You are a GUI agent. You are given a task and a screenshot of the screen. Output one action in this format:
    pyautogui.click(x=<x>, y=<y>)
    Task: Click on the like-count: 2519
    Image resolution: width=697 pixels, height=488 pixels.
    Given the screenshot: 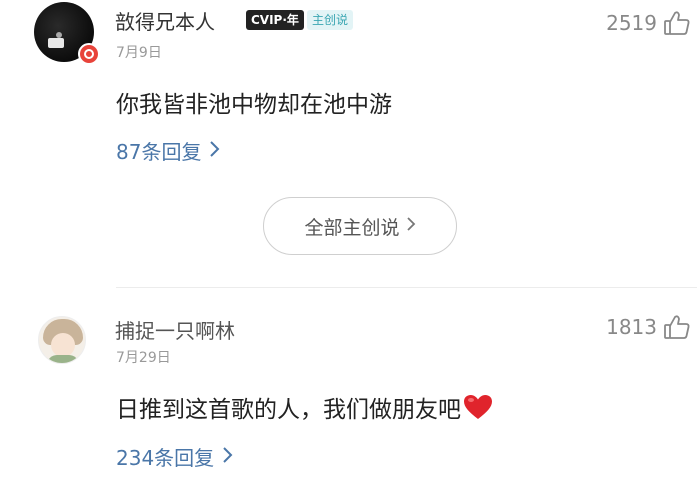 What is the action you would take?
    pyautogui.click(x=631, y=23)
    